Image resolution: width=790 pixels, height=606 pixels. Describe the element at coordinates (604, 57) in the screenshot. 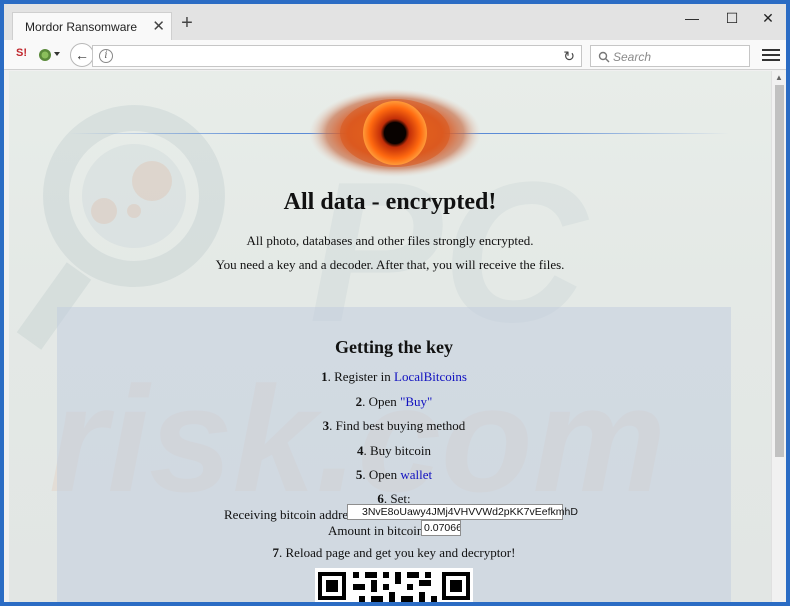

I see `search-icon` at that location.